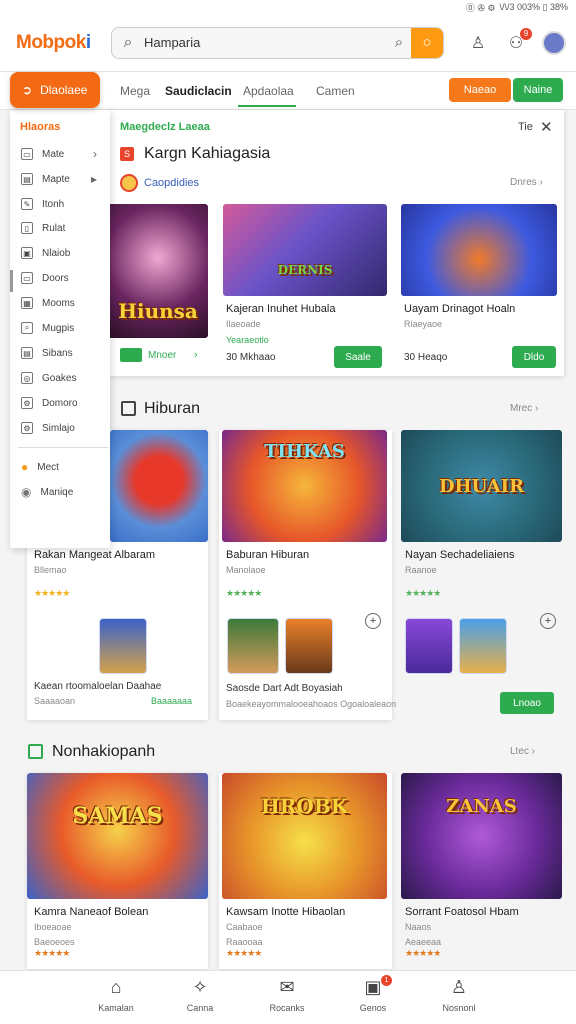 This screenshot has width=576, height=1024. What do you see at coordinates (427, 42) in the screenshot?
I see `search-button: ○` at bounding box center [427, 42].